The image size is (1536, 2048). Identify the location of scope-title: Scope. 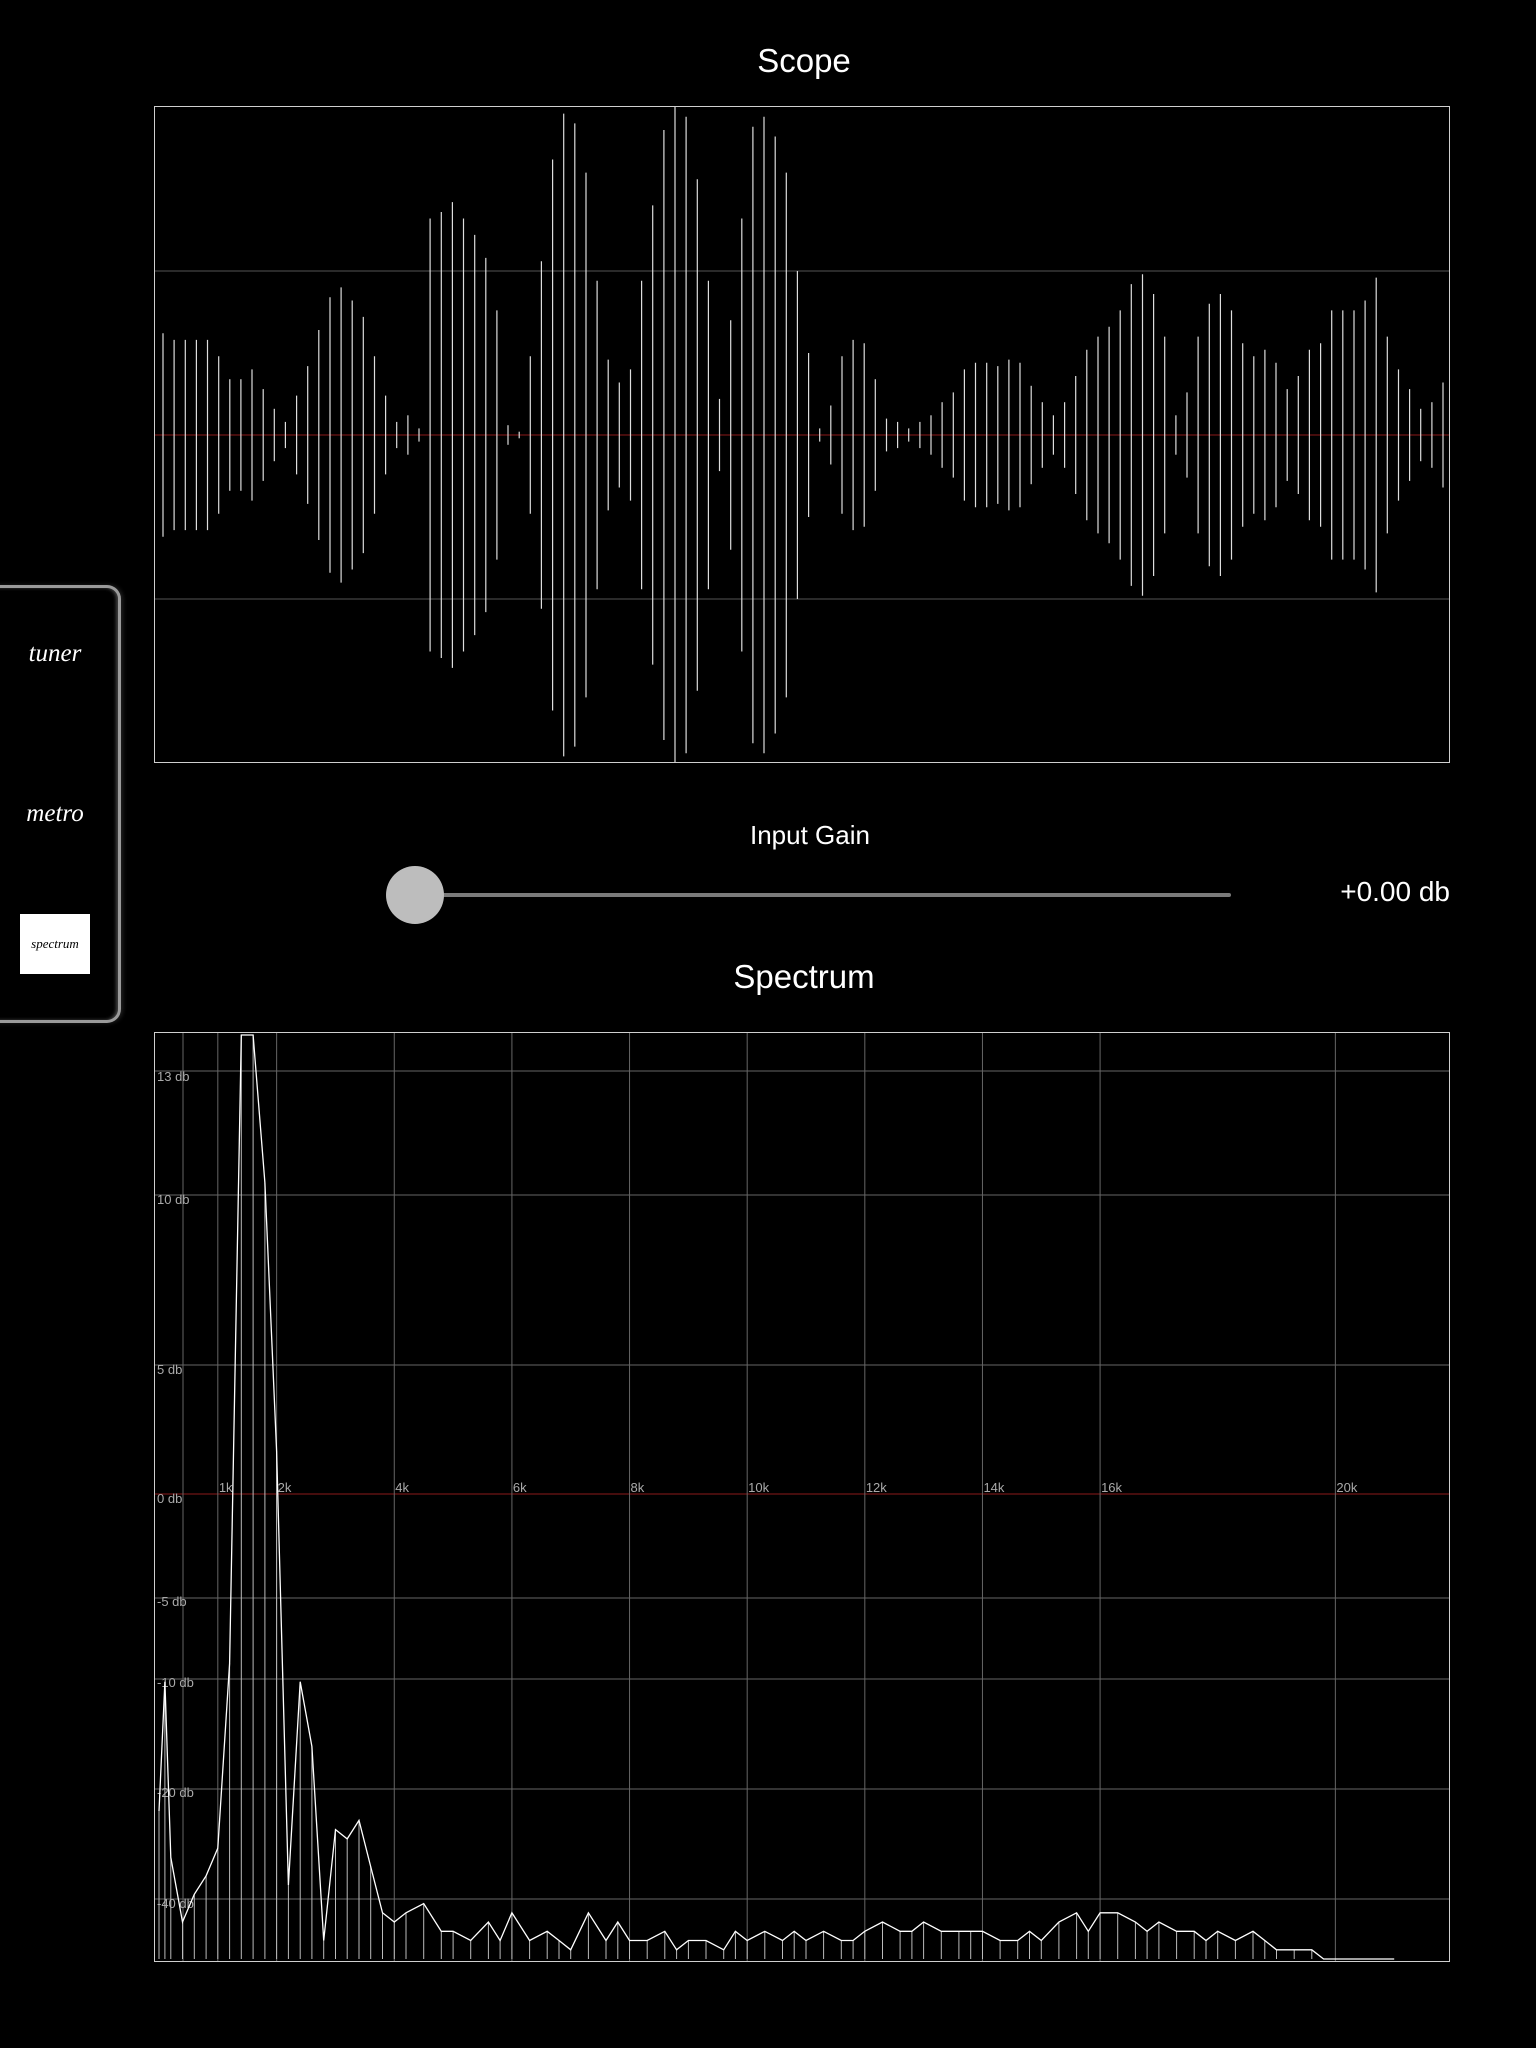
(804, 60).